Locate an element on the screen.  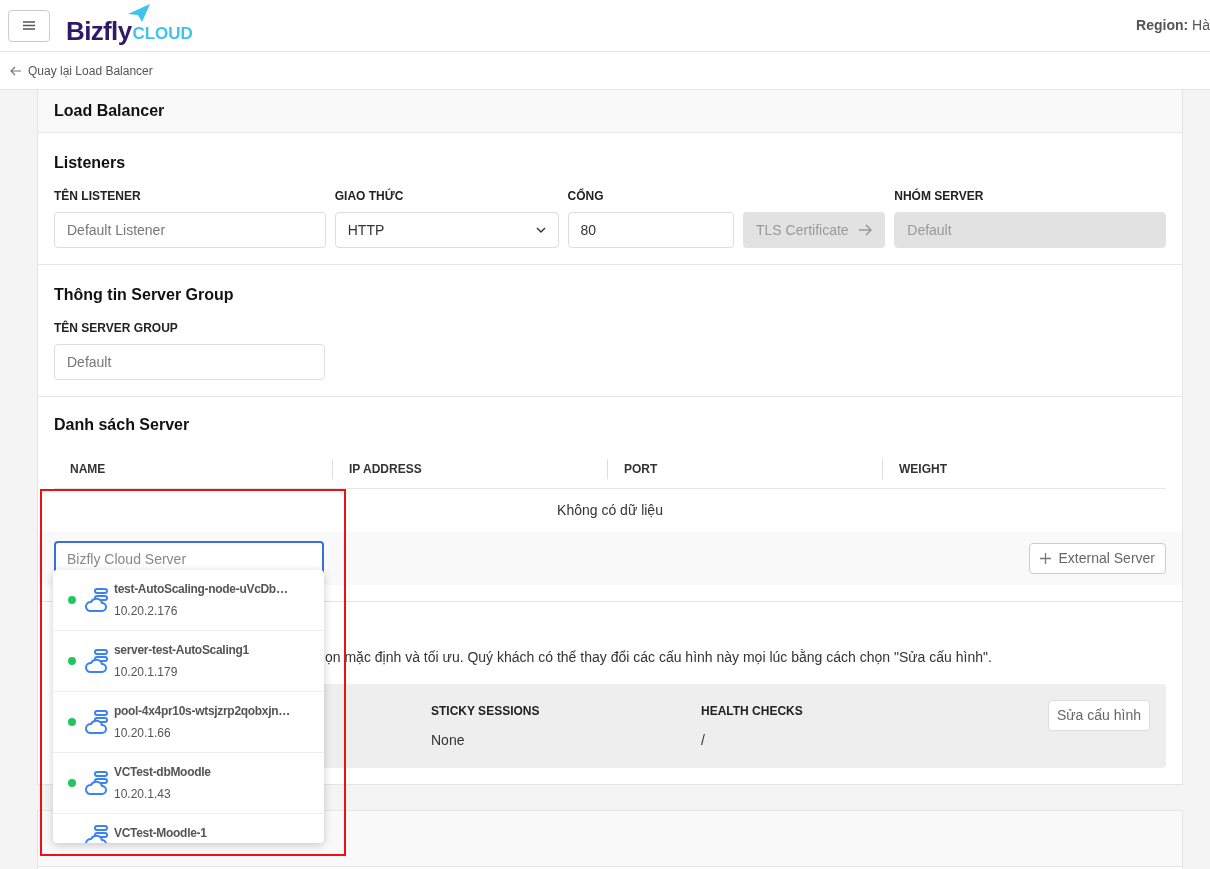
server-ip: 10.20.1.43 is located at coordinates (143, 794).